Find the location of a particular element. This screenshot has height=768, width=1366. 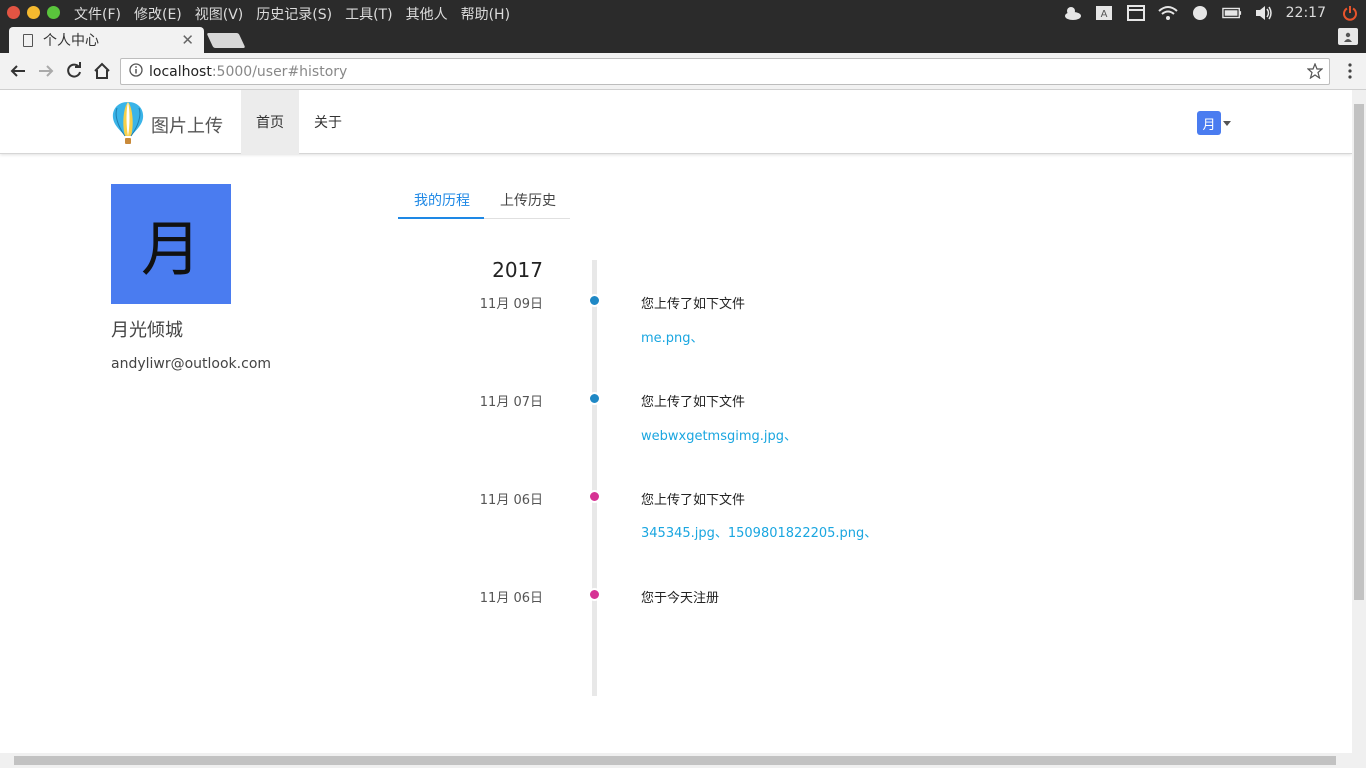

wifi-icon is located at coordinates (1167, 13).